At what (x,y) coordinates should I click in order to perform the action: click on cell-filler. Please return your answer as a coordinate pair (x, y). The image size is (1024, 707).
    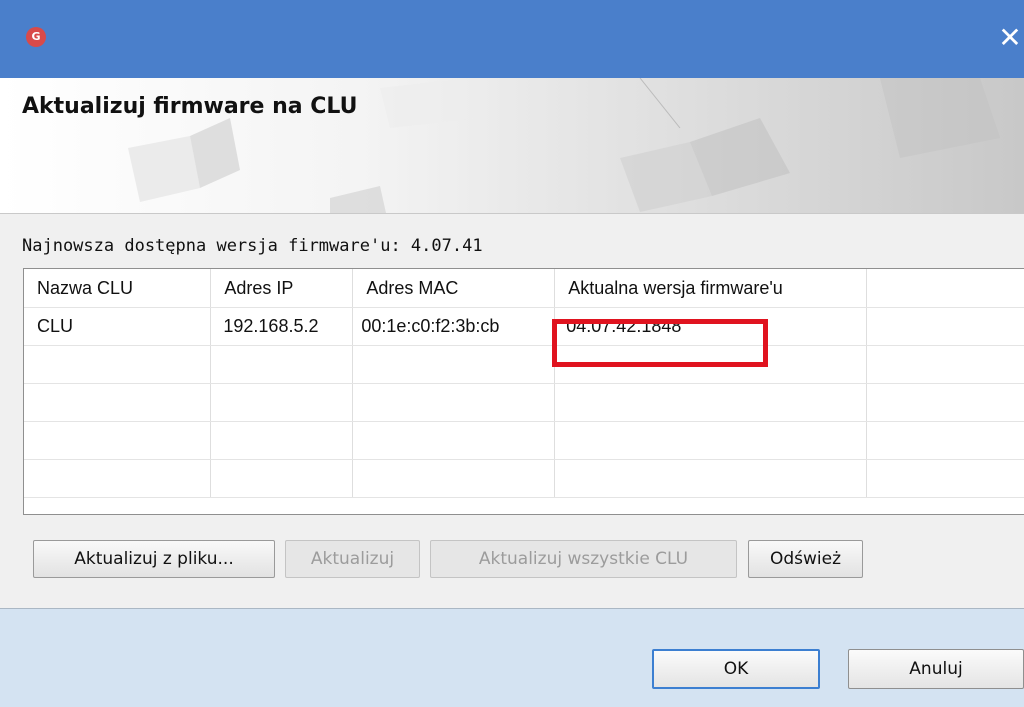
    Looking at the image, I should click on (945, 326).